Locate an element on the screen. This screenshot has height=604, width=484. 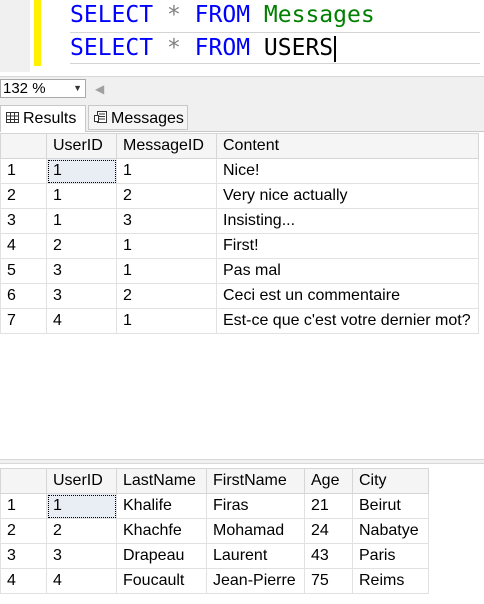
row-number: 7 is located at coordinates (23, 321).